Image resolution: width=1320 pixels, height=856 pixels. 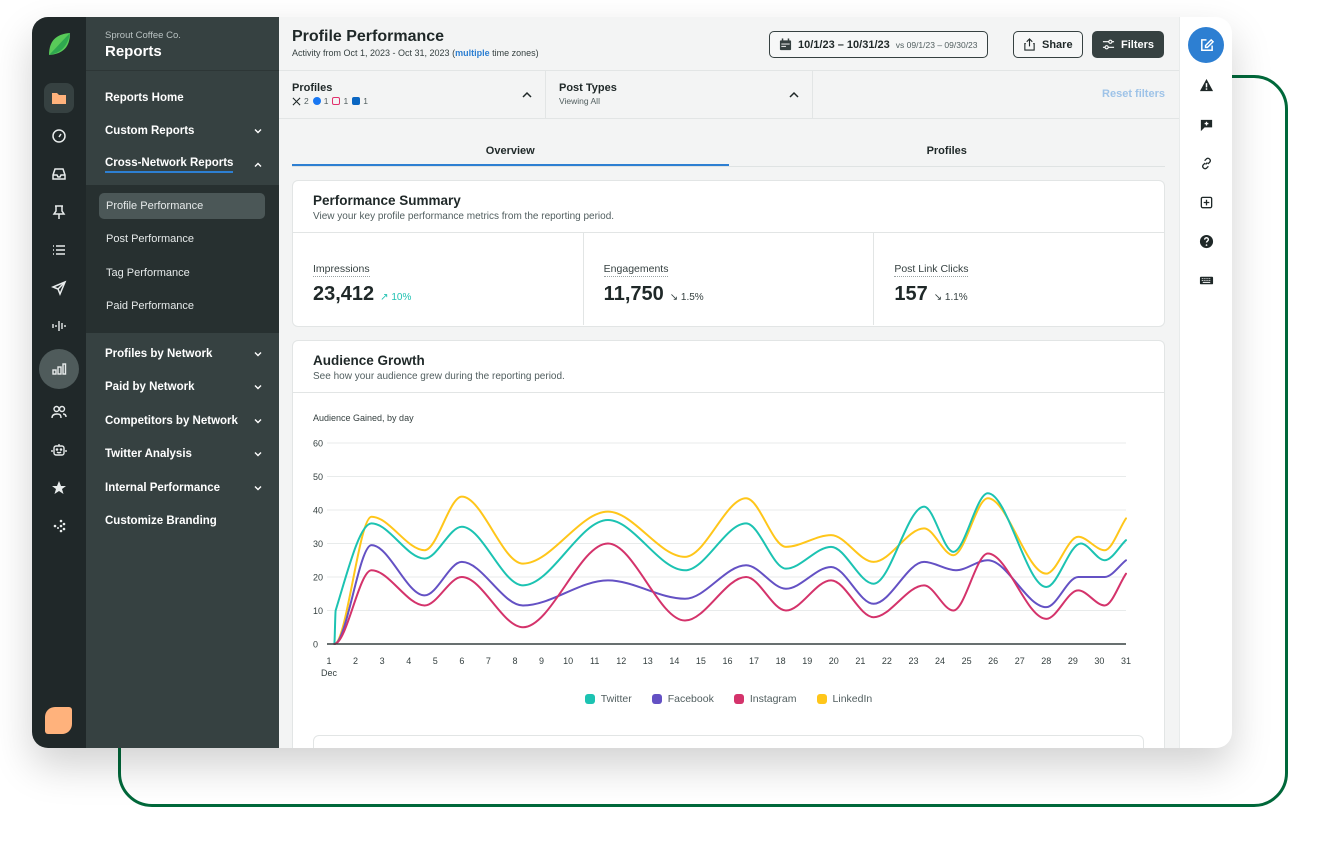 What do you see at coordinates (59, 212) in the screenshot?
I see `pin-icon` at bounding box center [59, 212].